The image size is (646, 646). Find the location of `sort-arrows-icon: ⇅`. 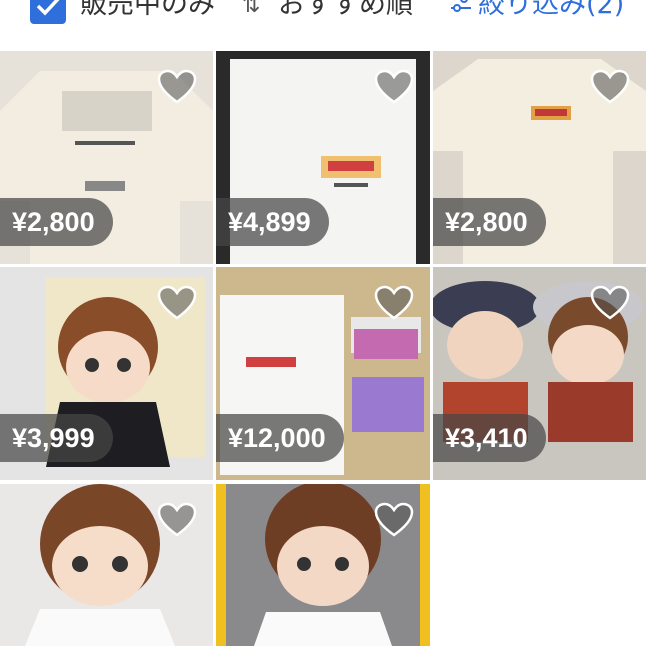

sort-arrows-icon: ⇅ is located at coordinates (251, 11).